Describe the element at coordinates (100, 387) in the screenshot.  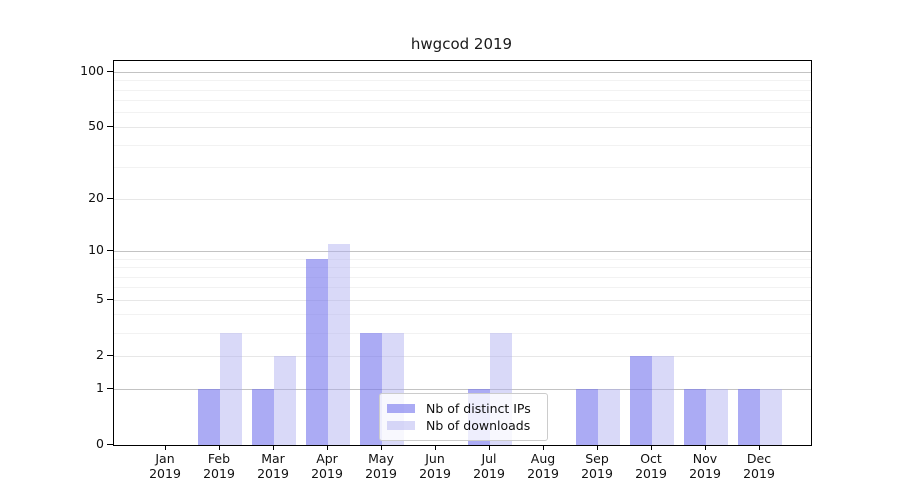
I see `y-tick-label: 1` at that location.